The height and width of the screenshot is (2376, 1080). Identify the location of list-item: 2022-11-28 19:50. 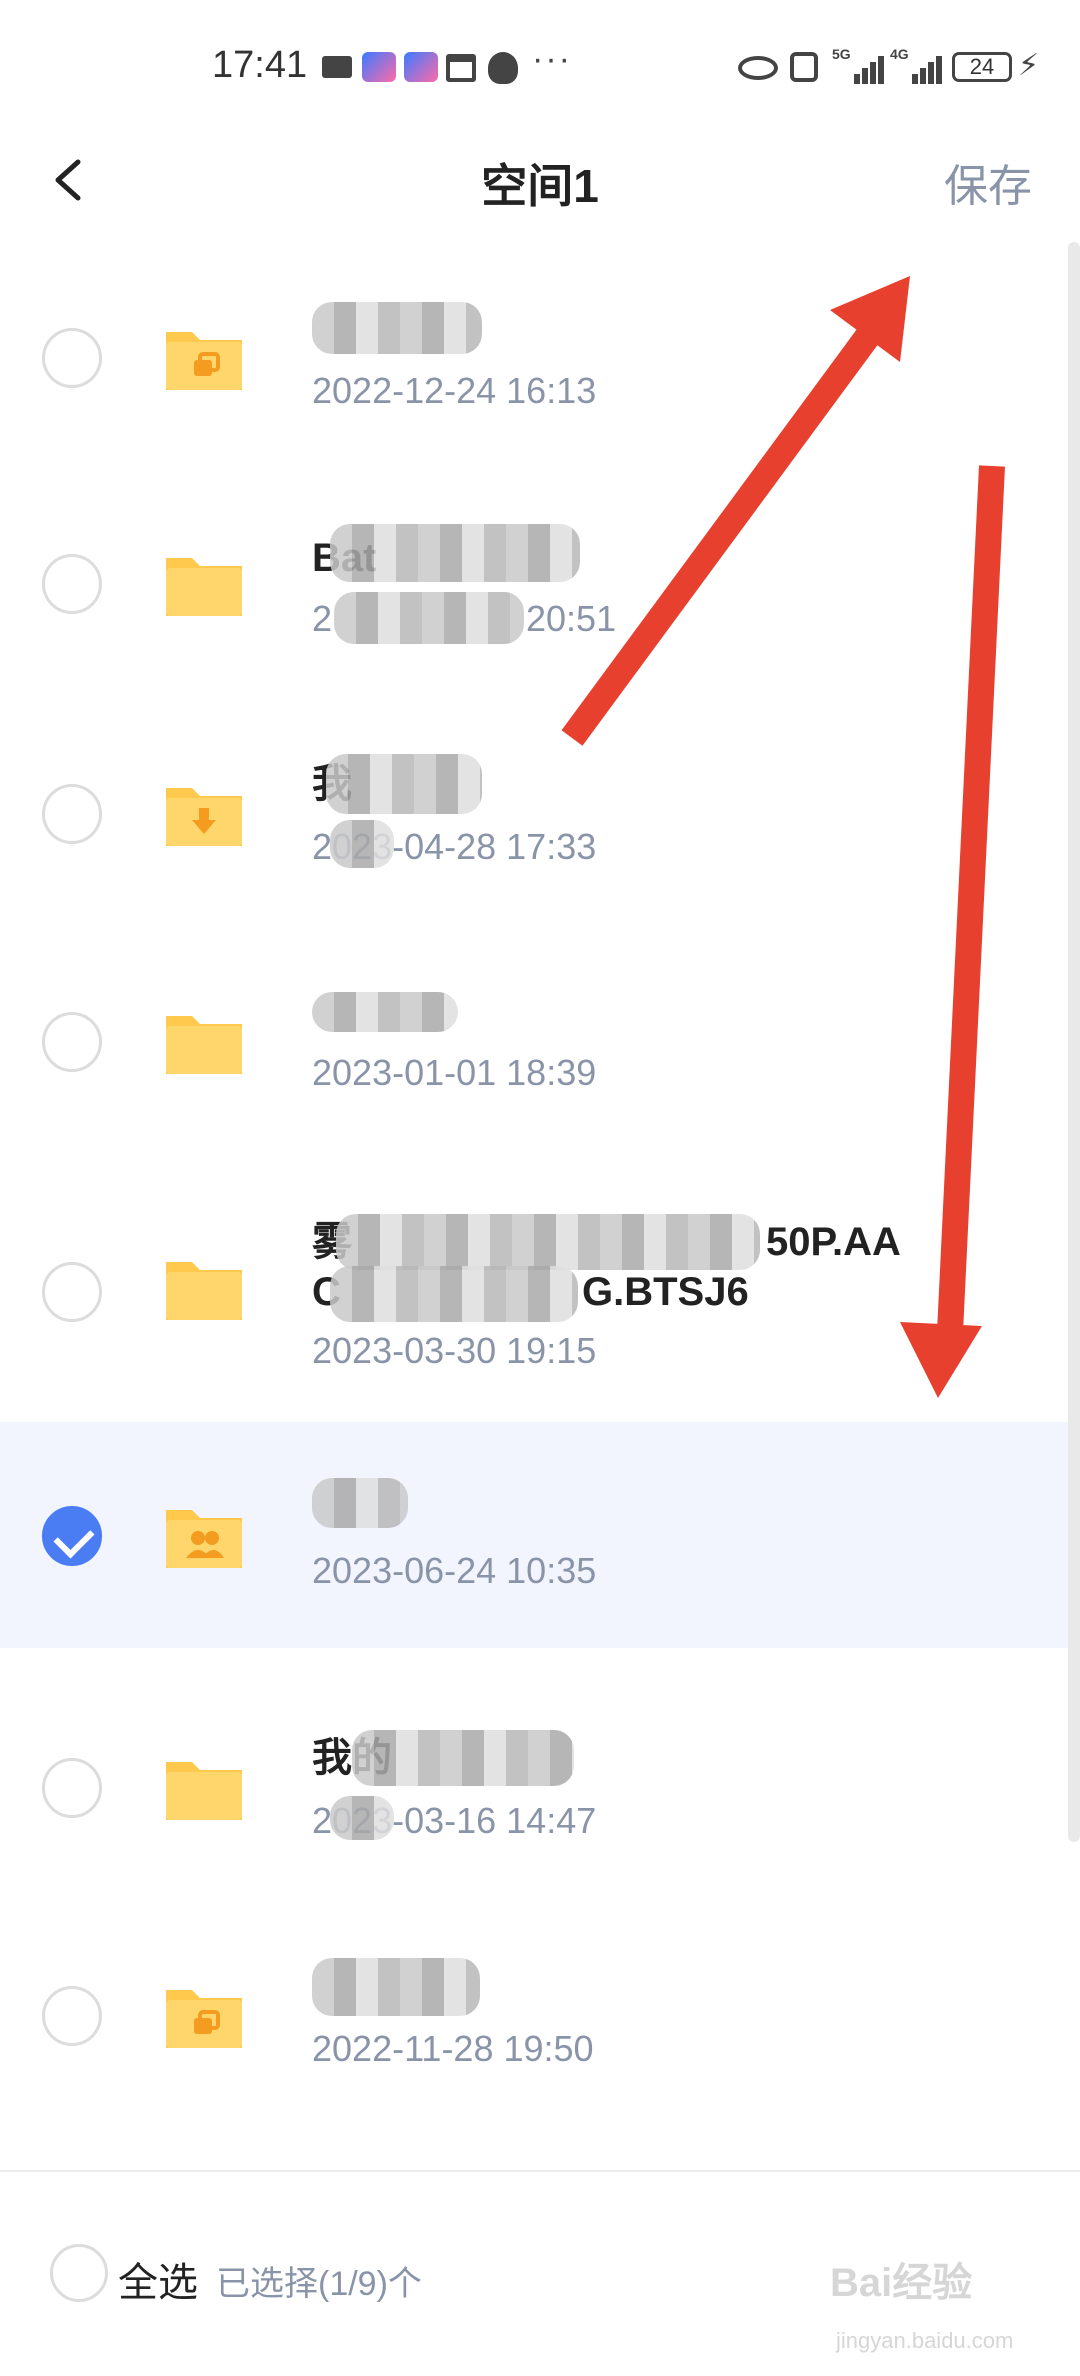
(540, 1987).